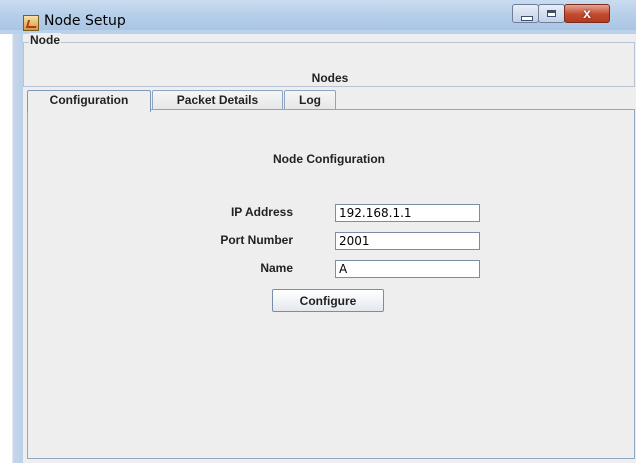 This screenshot has height=463, width=636. I want to click on window-title: Node Setup, so click(85, 21).